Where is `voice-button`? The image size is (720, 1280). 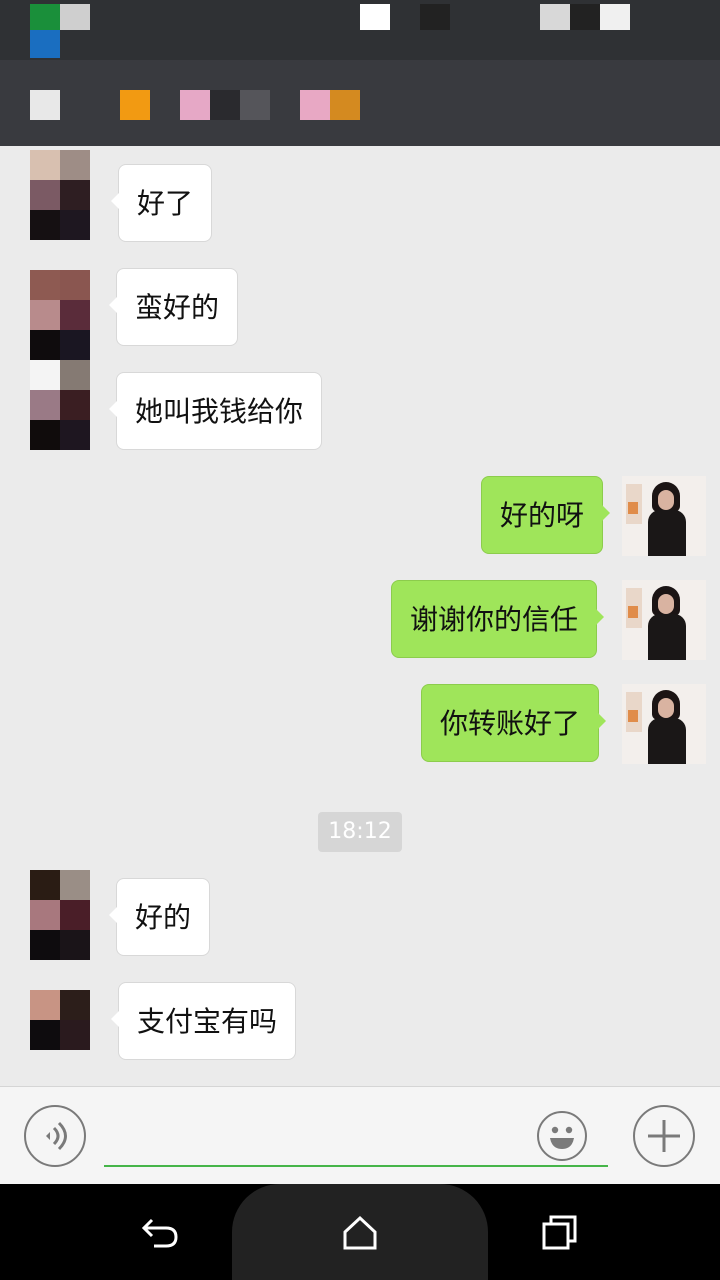
voice-button is located at coordinates (55, 1136).